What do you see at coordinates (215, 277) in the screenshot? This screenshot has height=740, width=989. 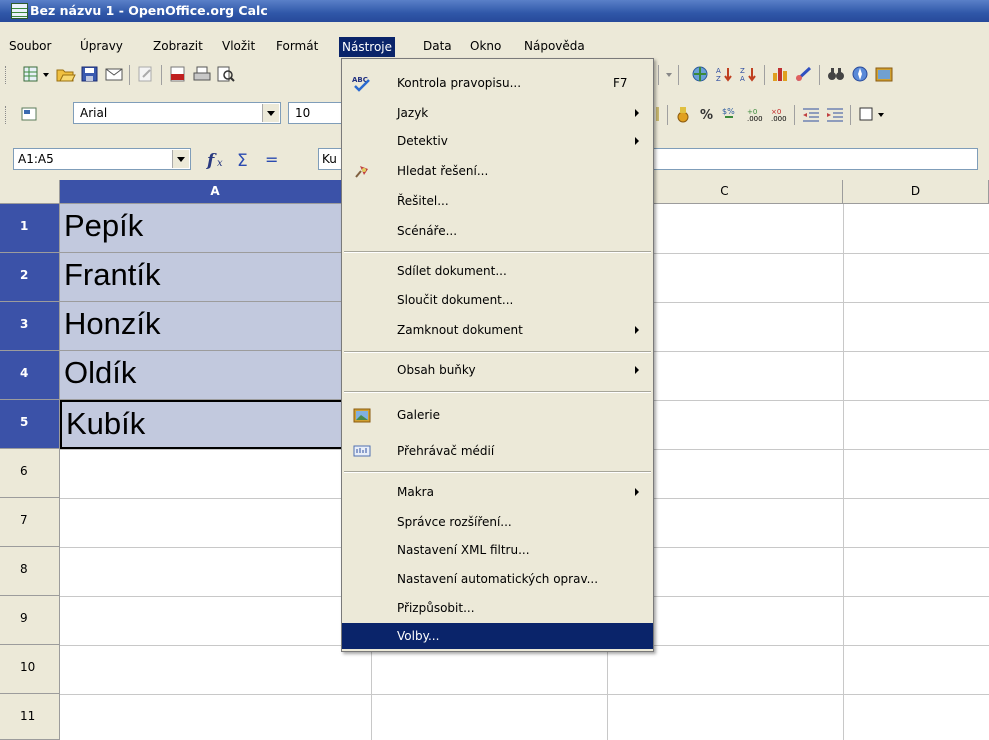 I see `cell-a2: Frantík` at bounding box center [215, 277].